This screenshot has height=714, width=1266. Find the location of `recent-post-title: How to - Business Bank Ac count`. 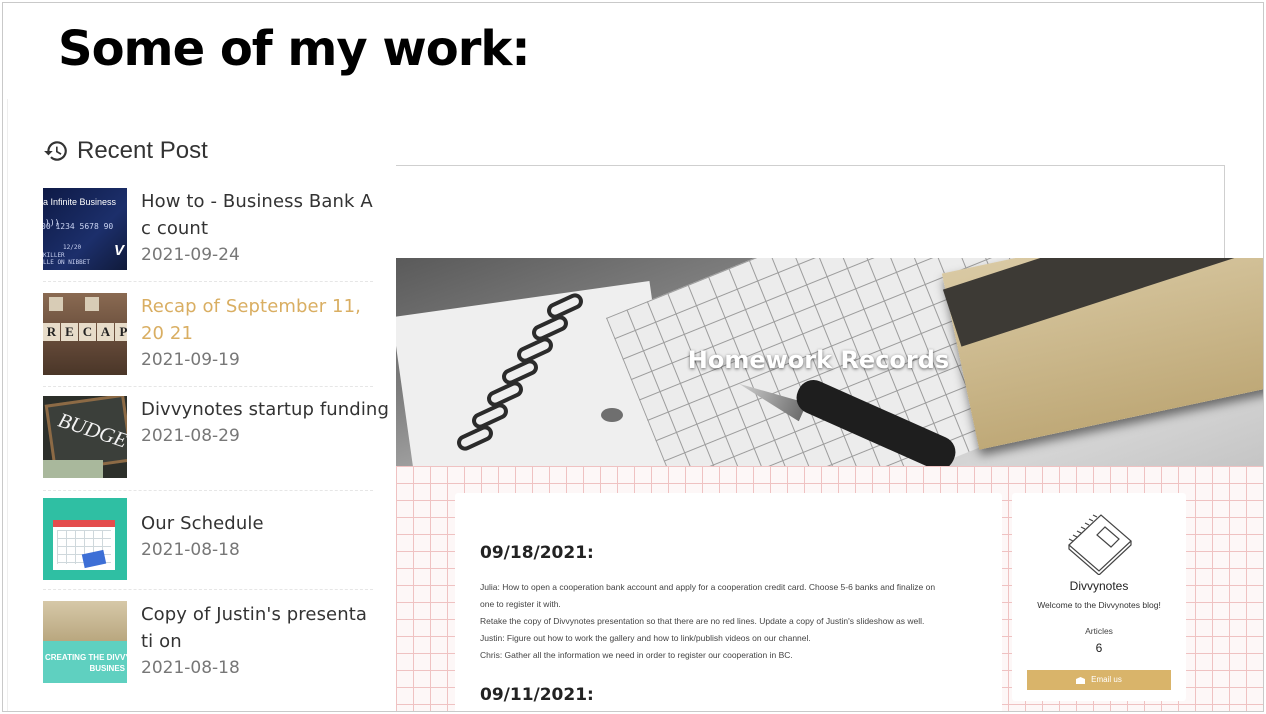

recent-post-title: How to - Business Bank Ac count is located at coordinates (257, 215).